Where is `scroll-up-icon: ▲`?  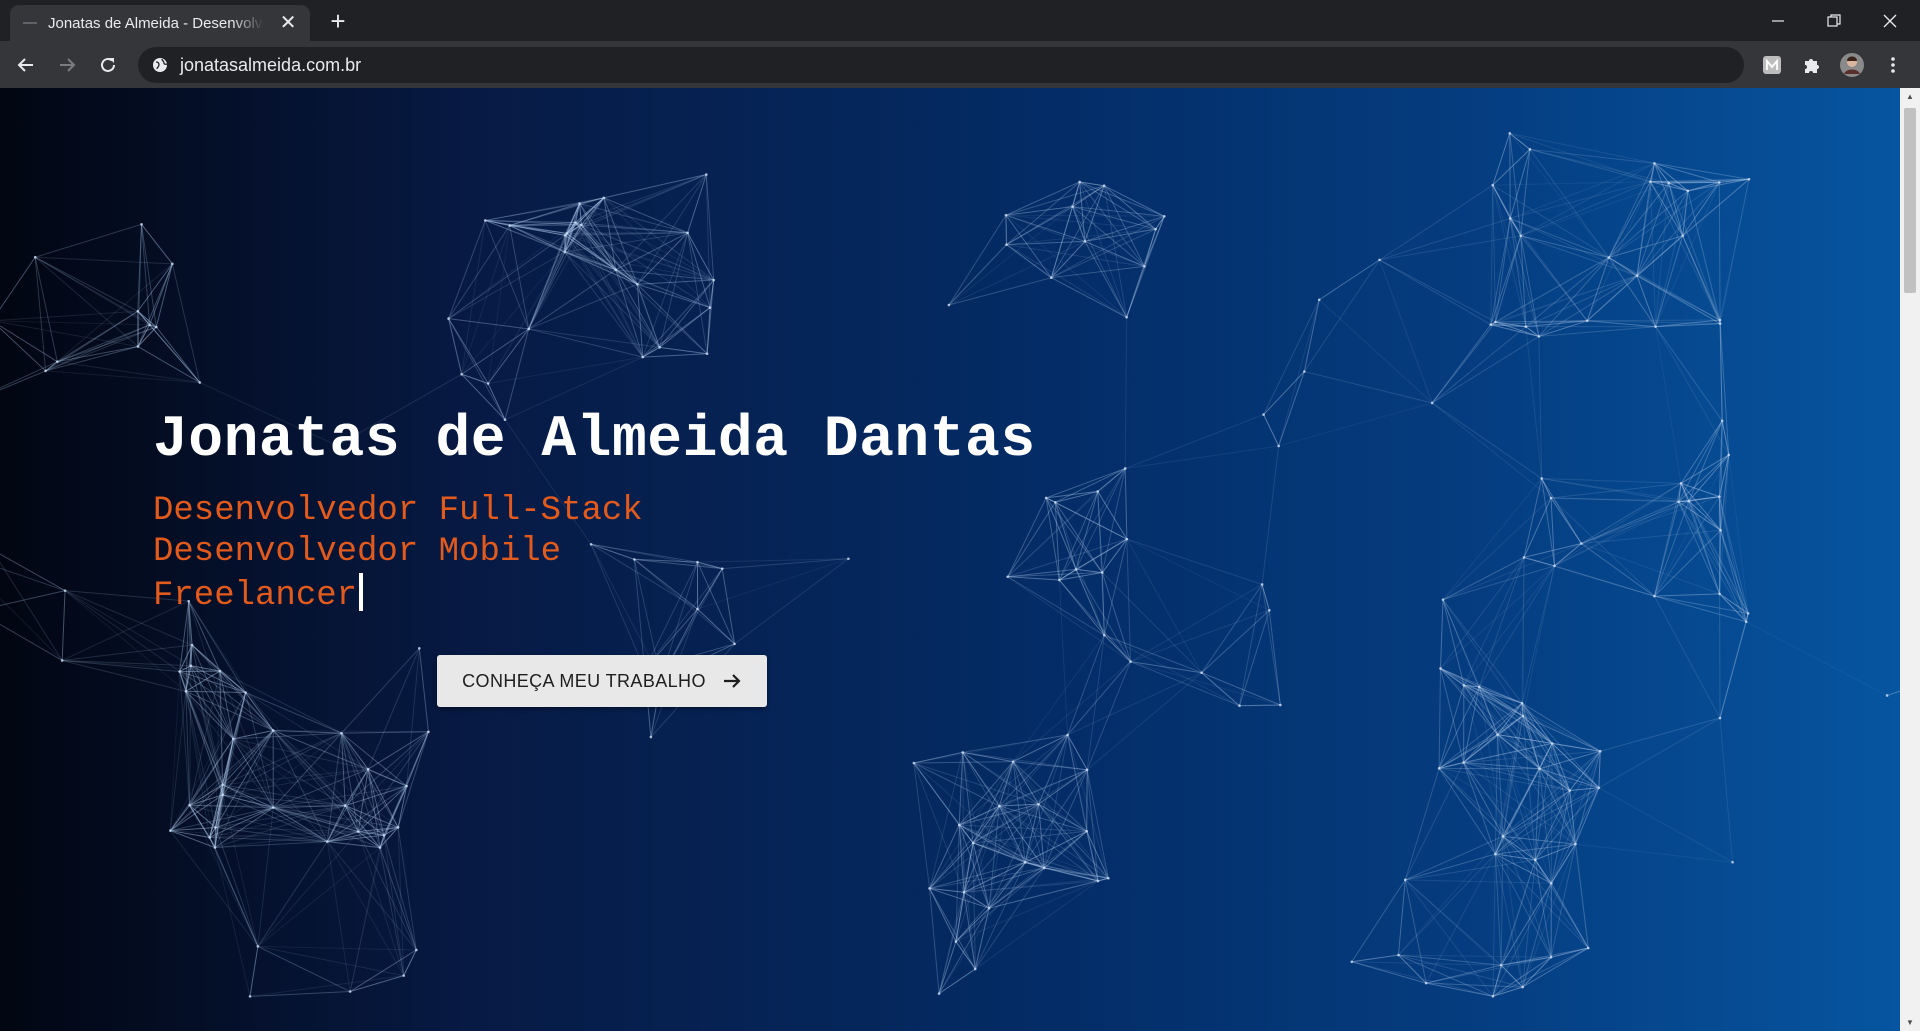 scroll-up-icon: ▲ is located at coordinates (1910, 96).